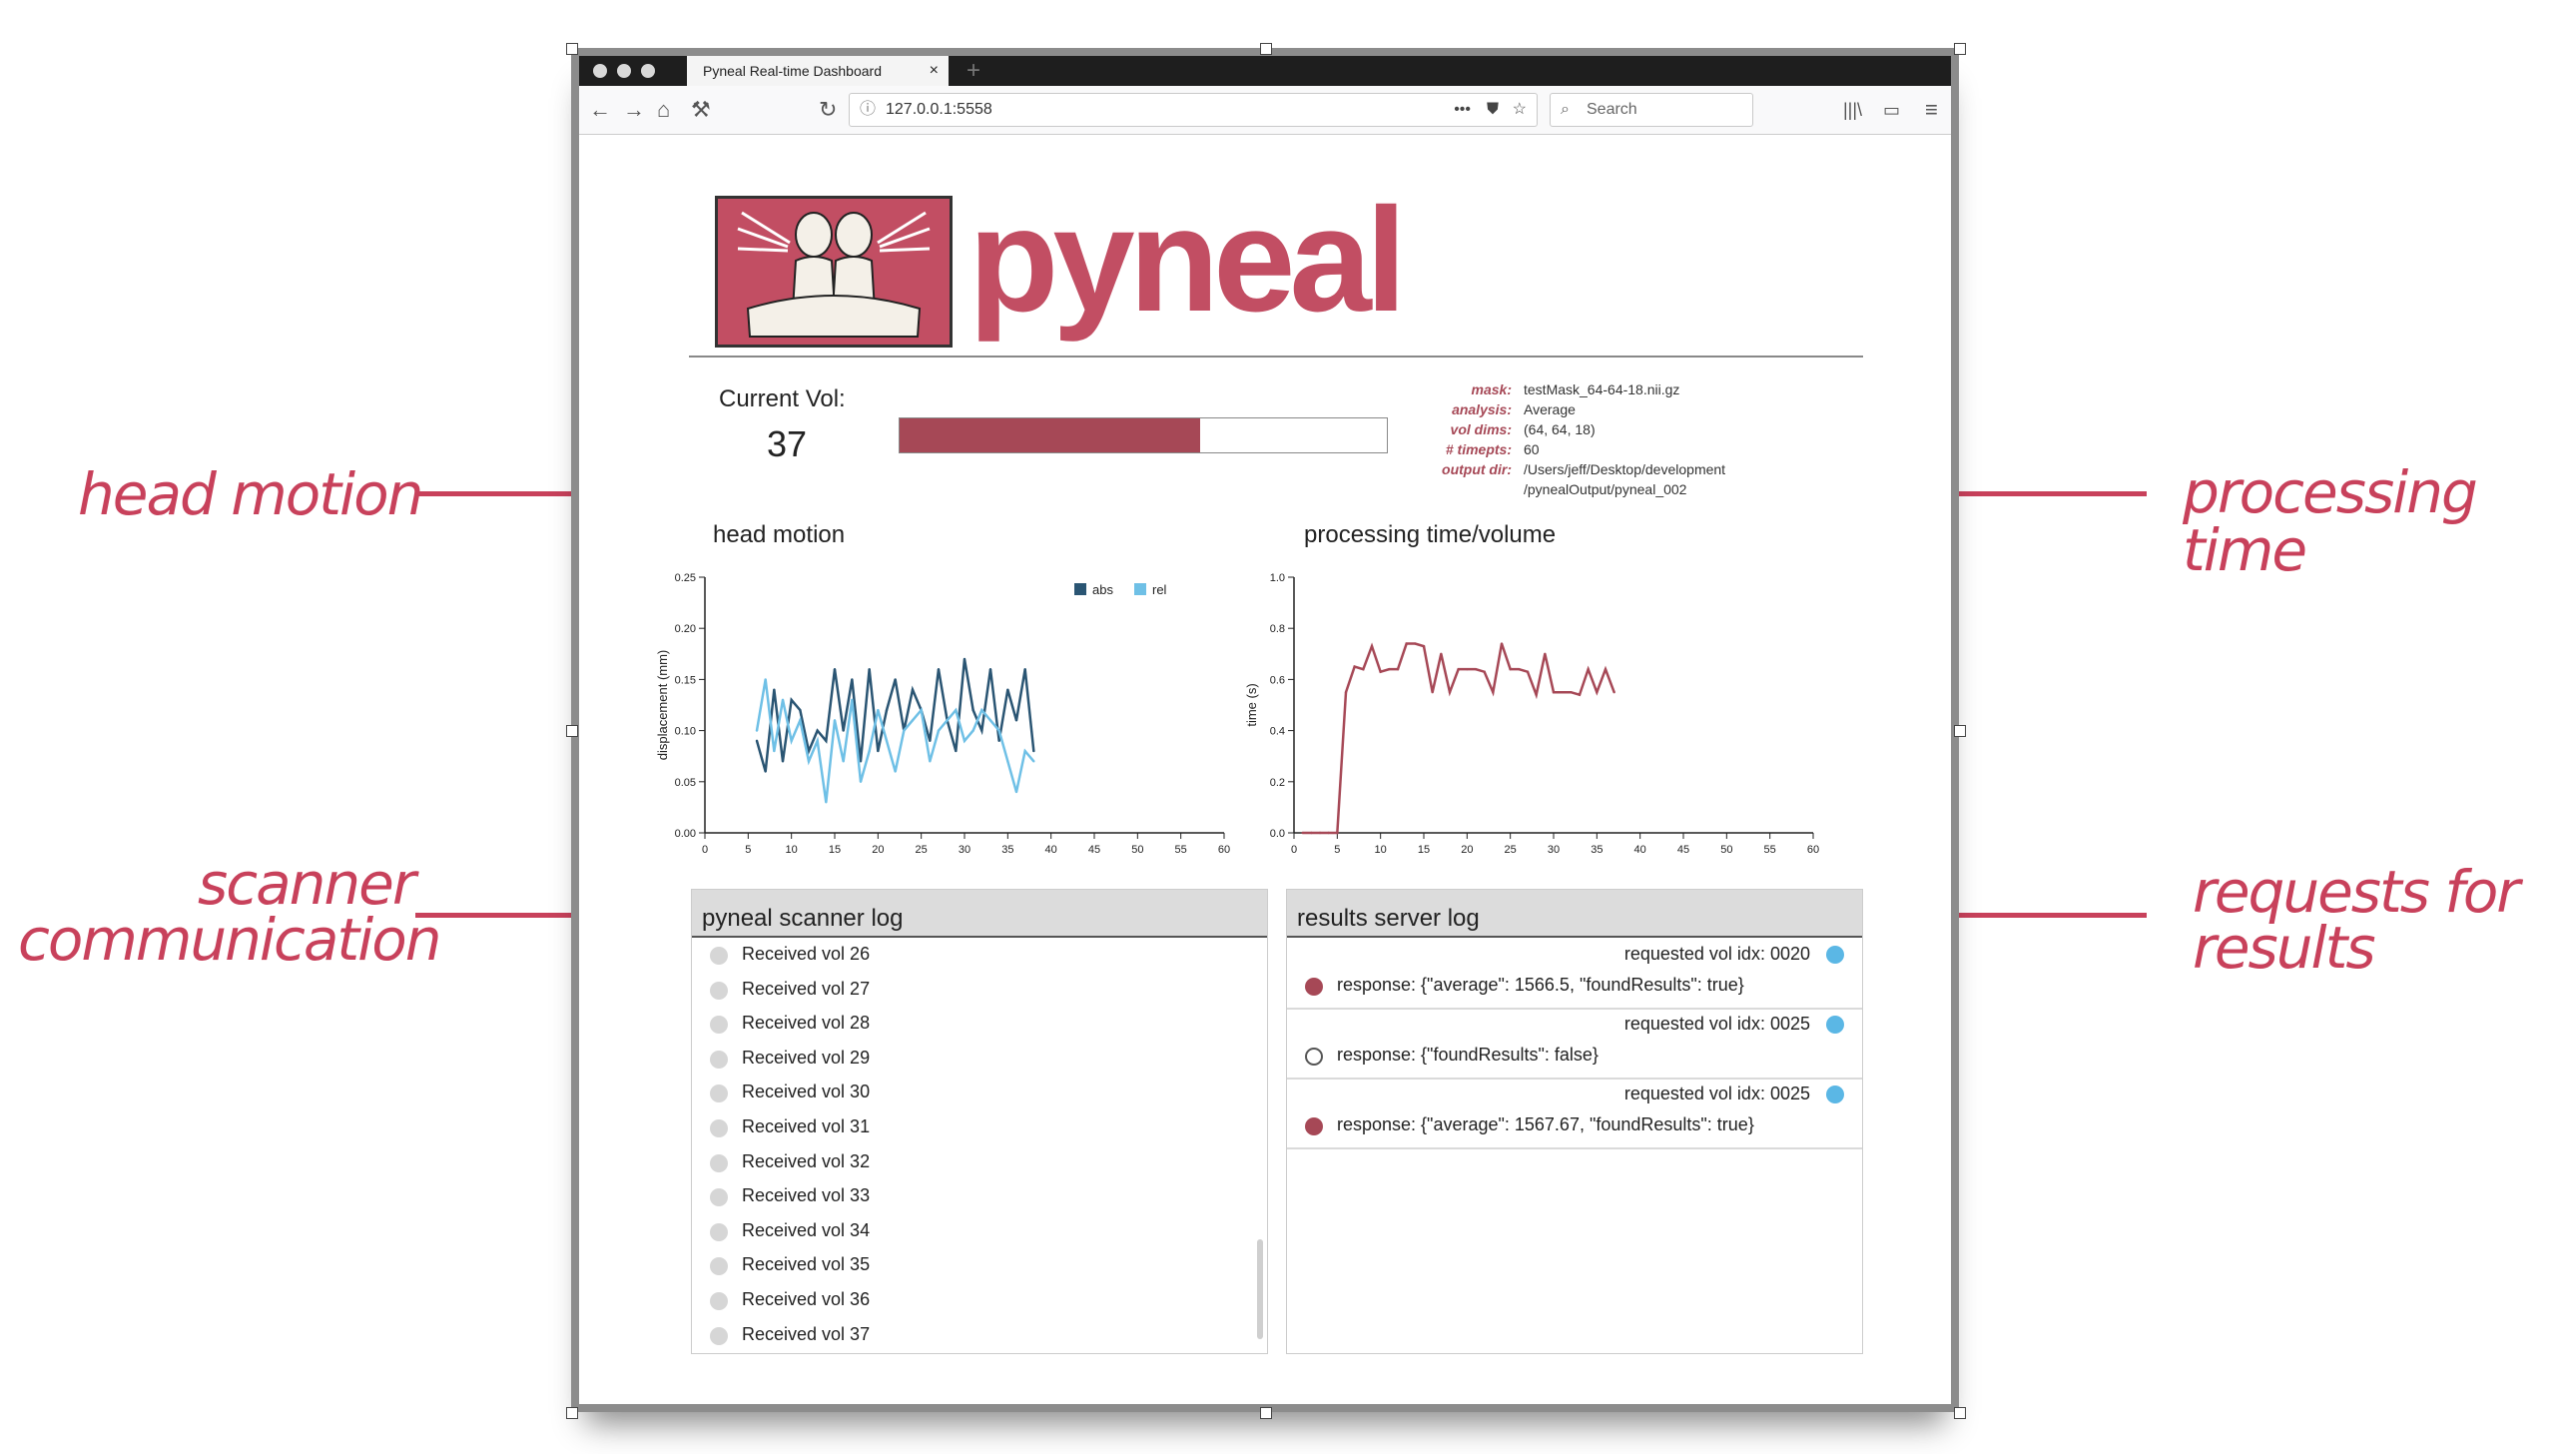 This screenshot has width=2576, height=1454. I want to click on scanner-log-title: pyneal scanner log, so click(979, 914).